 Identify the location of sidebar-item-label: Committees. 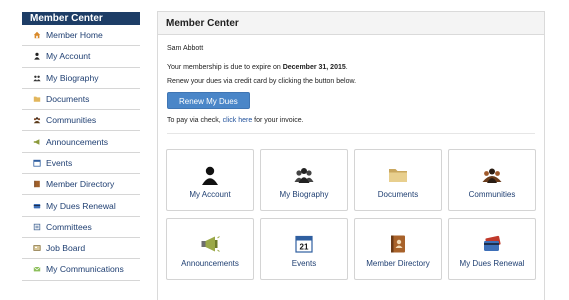
(69, 226).